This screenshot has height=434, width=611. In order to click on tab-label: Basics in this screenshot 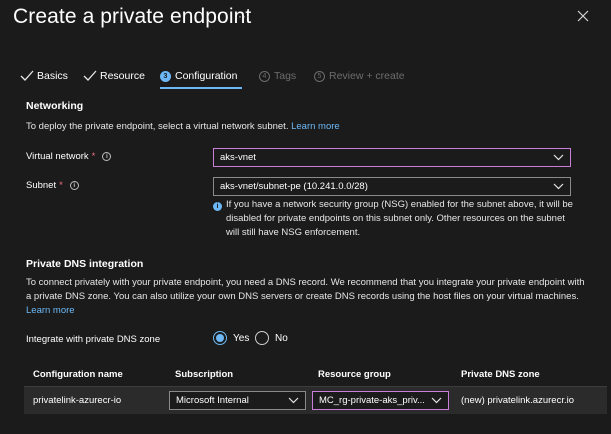, I will do `click(52, 76)`.